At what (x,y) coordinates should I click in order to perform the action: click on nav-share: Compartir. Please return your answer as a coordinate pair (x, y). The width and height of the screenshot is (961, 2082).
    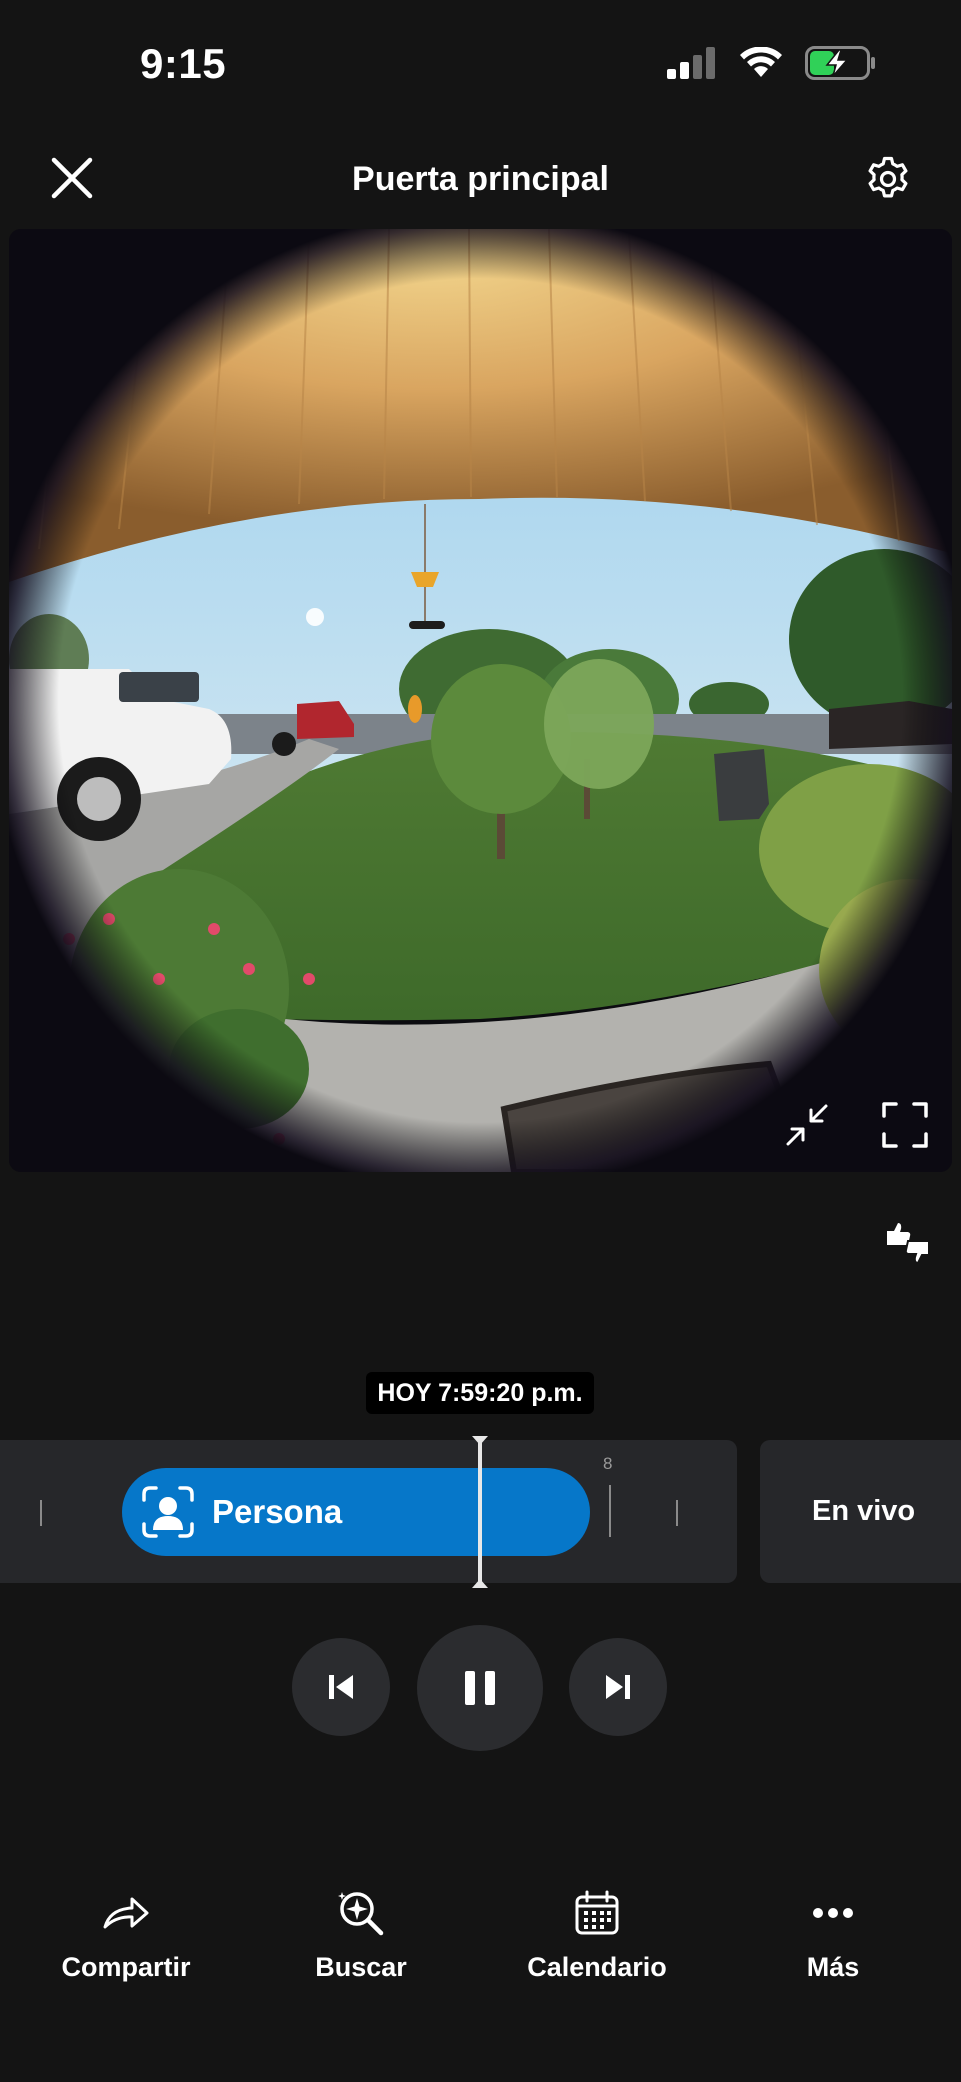
    Looking at the image, I should click on (126, 1935).